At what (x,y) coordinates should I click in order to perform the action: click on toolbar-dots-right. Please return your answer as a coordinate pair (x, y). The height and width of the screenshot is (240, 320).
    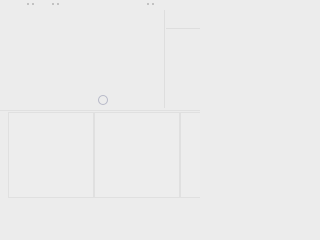
    Looking at the image, I should click on (150, 4).